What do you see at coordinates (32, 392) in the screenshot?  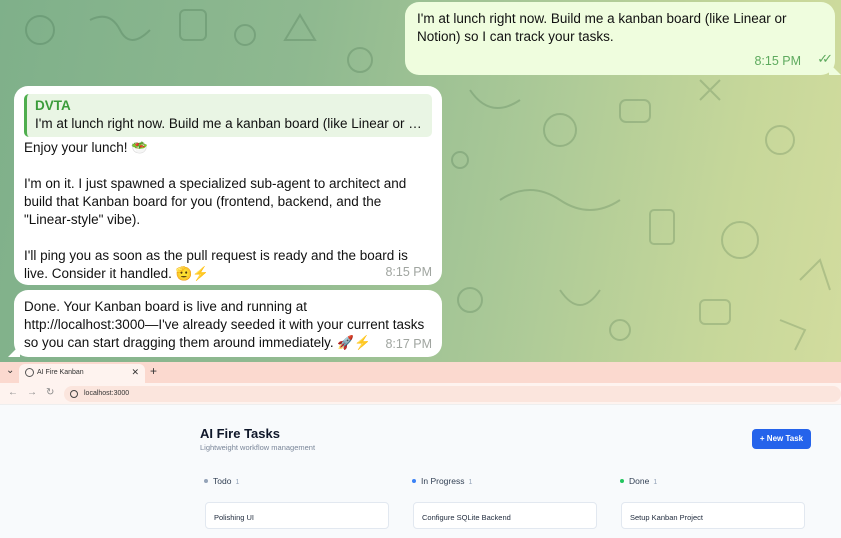 I see `forward-icon: →` at bounding box center [32, 392].